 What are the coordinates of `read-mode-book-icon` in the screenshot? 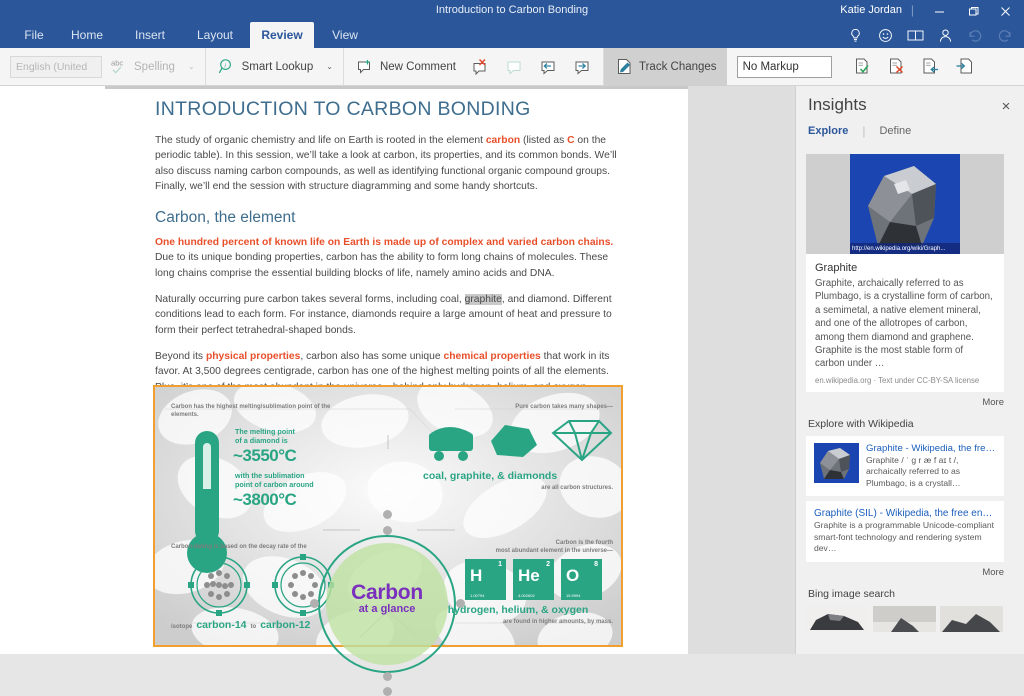 It's located at (915, 35).